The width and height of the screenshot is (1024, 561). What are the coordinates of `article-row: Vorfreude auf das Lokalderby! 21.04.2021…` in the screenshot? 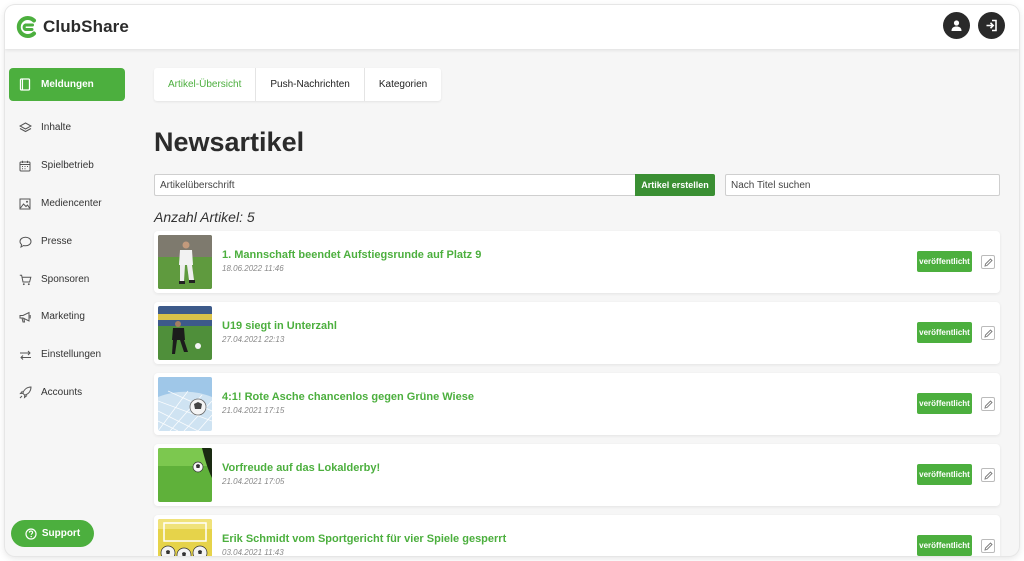 It's located at (577, 475).